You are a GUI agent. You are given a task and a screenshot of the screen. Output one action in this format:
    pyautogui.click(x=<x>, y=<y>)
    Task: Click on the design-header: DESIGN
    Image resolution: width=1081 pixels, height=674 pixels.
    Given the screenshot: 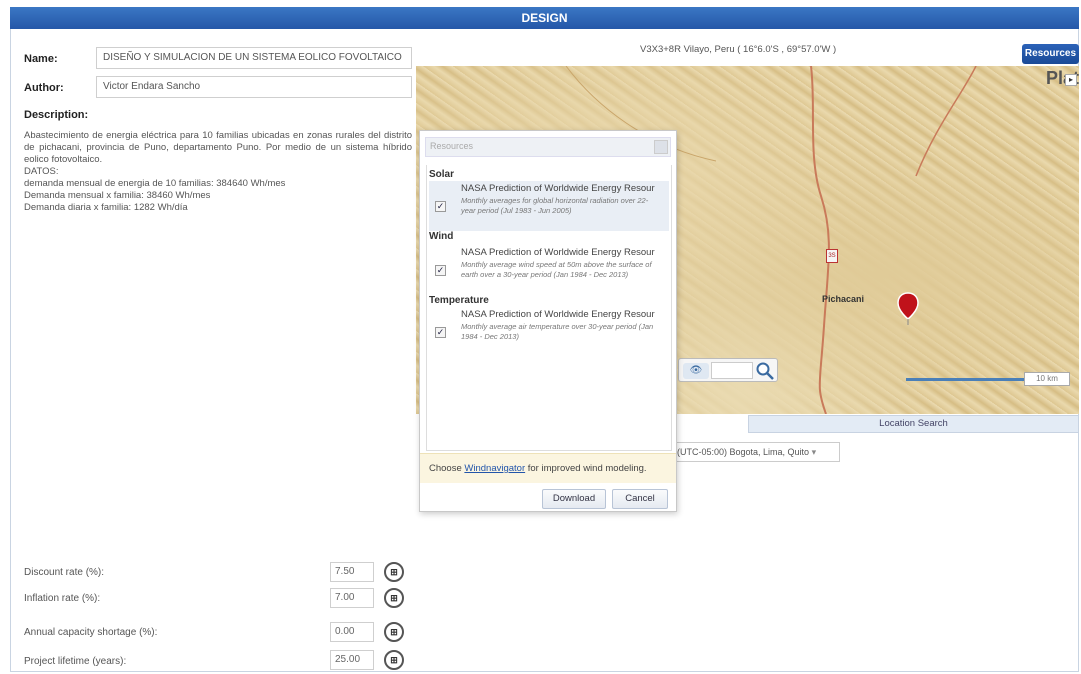 What is the action you would take?
    pyautogui.click(x=544, y=18)
    